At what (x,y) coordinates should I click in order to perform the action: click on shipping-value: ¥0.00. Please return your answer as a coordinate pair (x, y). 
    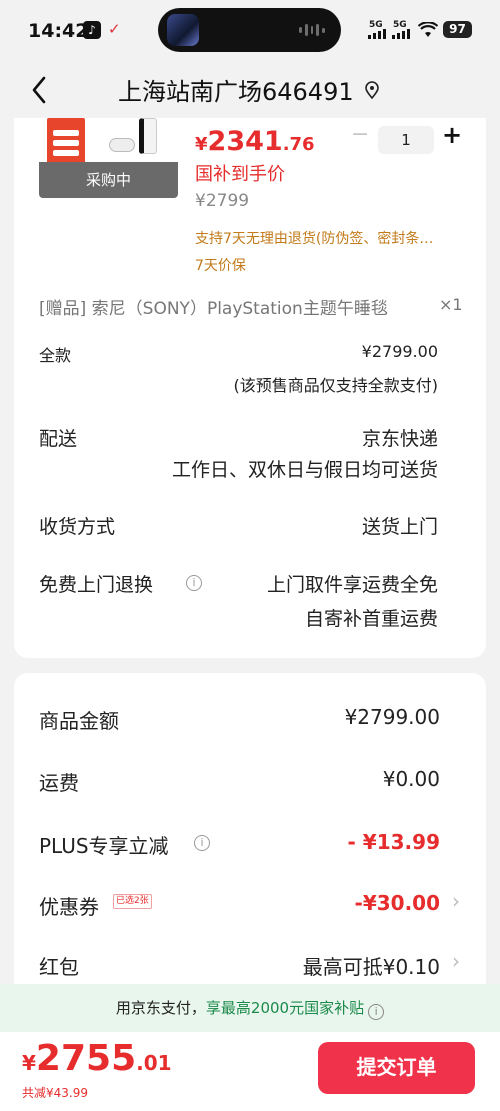
    Looking at the image, I should click on (411, 779).